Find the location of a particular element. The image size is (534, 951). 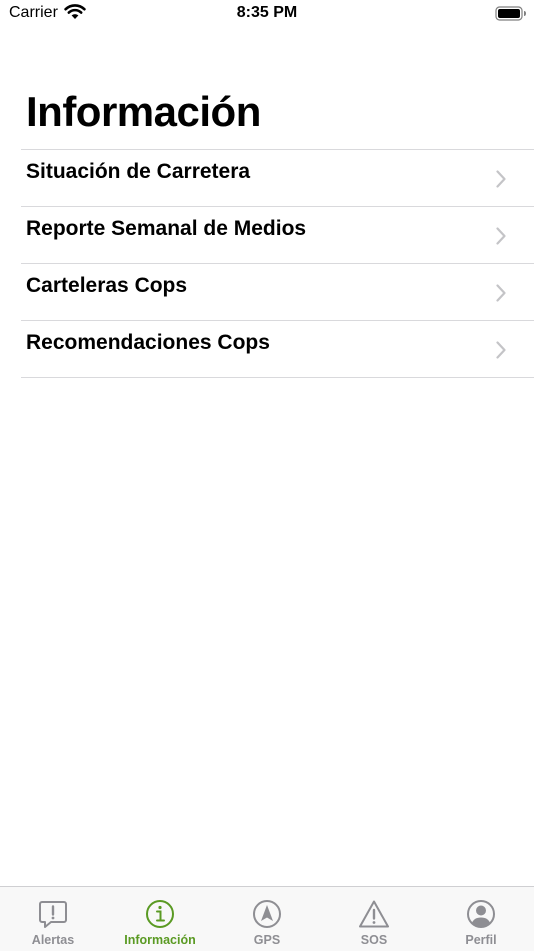

tab-label: SOS is located at coordinates (374, 940).